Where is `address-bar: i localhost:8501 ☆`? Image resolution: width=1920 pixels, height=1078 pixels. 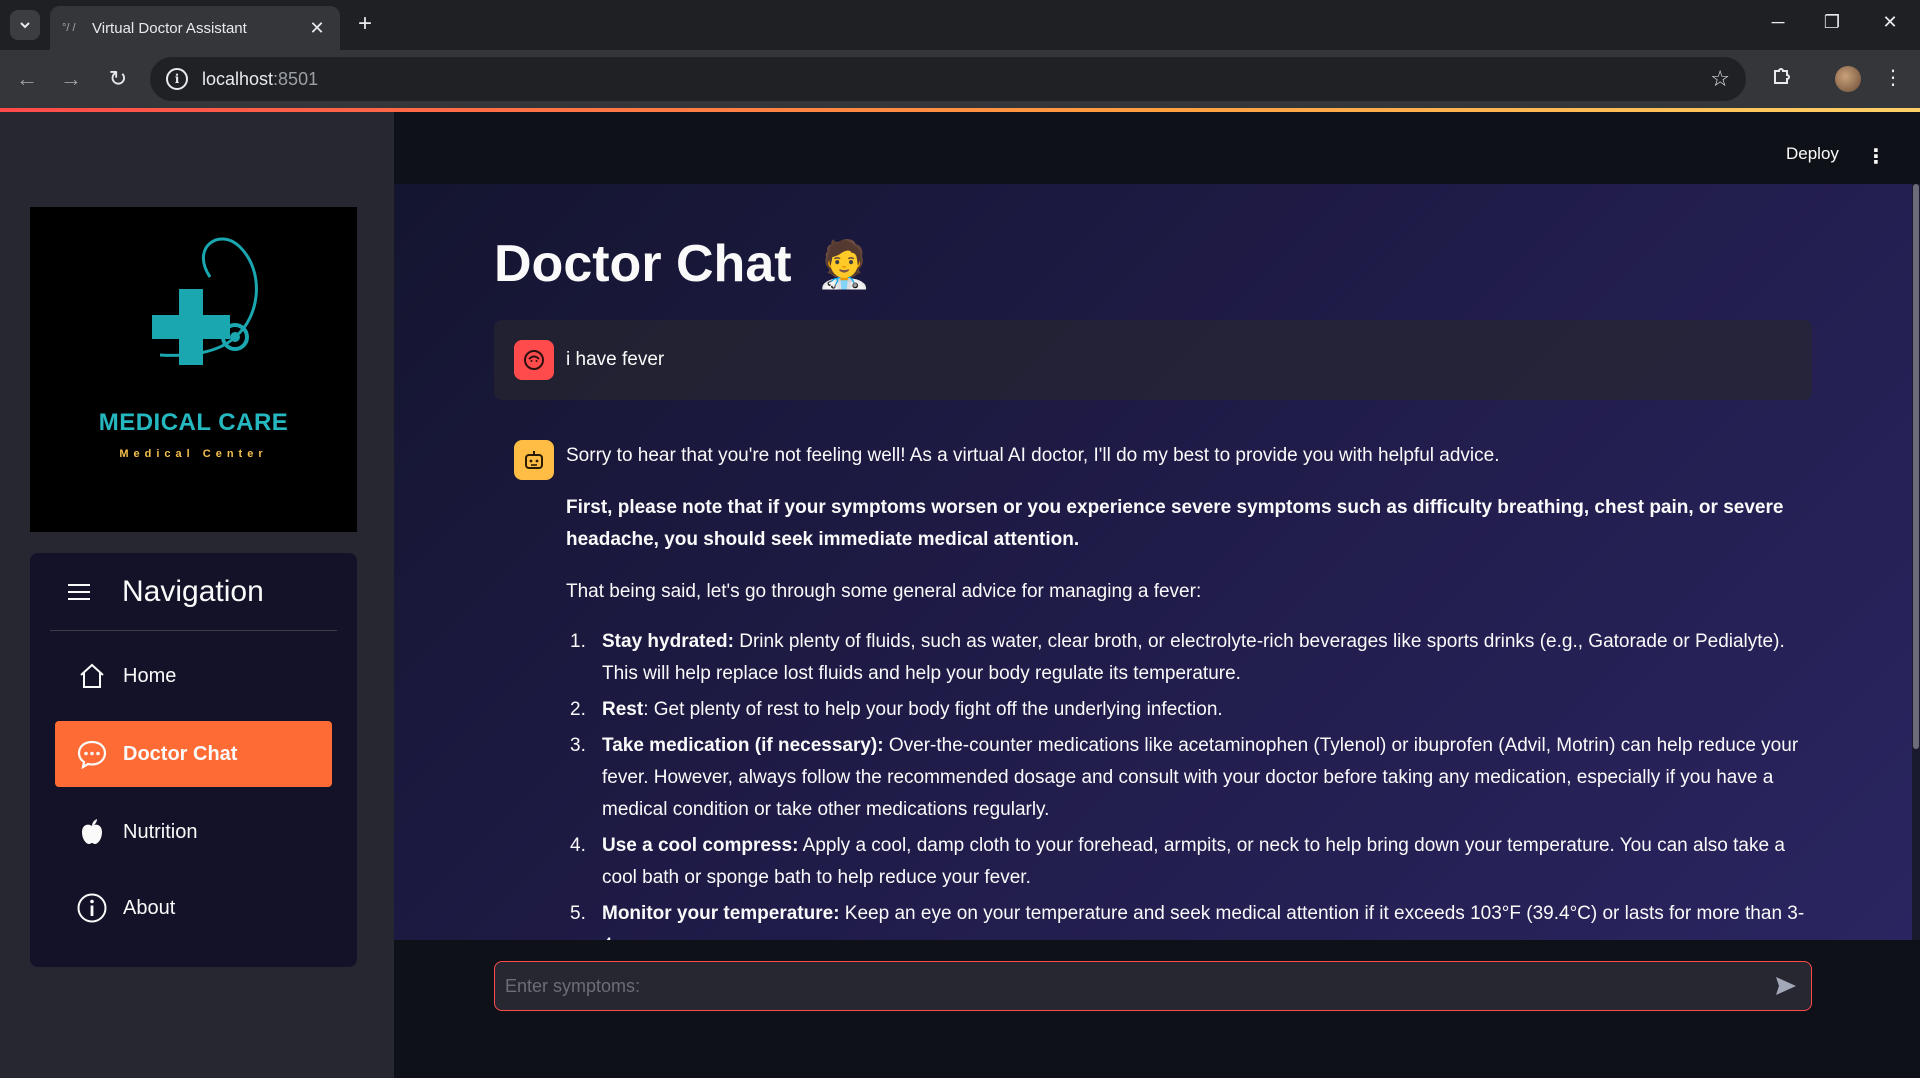 address-bar: i localhost:8501 ☆ is located at coordinates (948, 79).